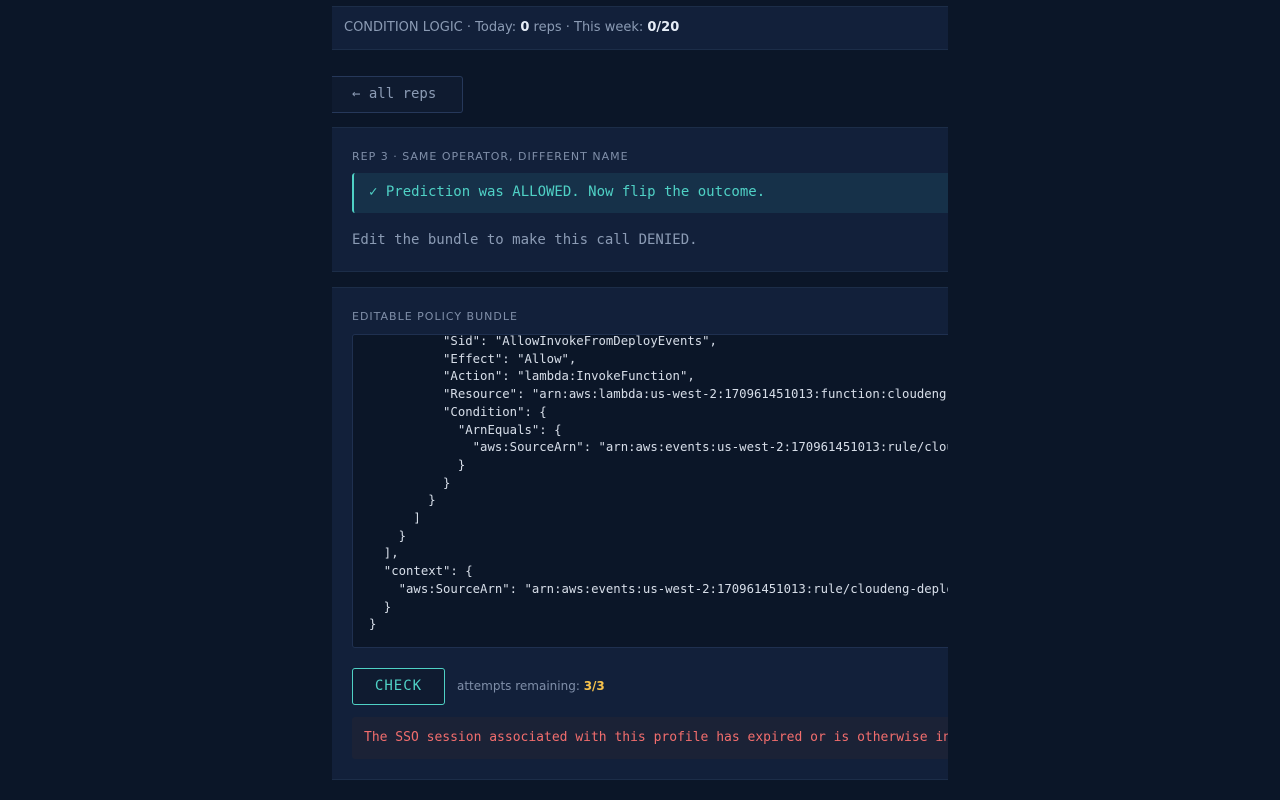  I want to click on today-label: Today:, so click(498, 27).